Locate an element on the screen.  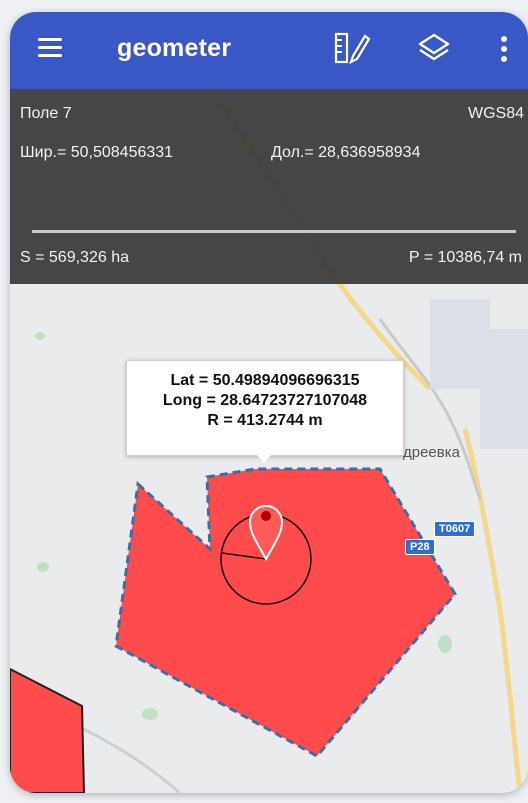
callout-long: Long = 28.64723727107048 is located at coordinates (265, 400).